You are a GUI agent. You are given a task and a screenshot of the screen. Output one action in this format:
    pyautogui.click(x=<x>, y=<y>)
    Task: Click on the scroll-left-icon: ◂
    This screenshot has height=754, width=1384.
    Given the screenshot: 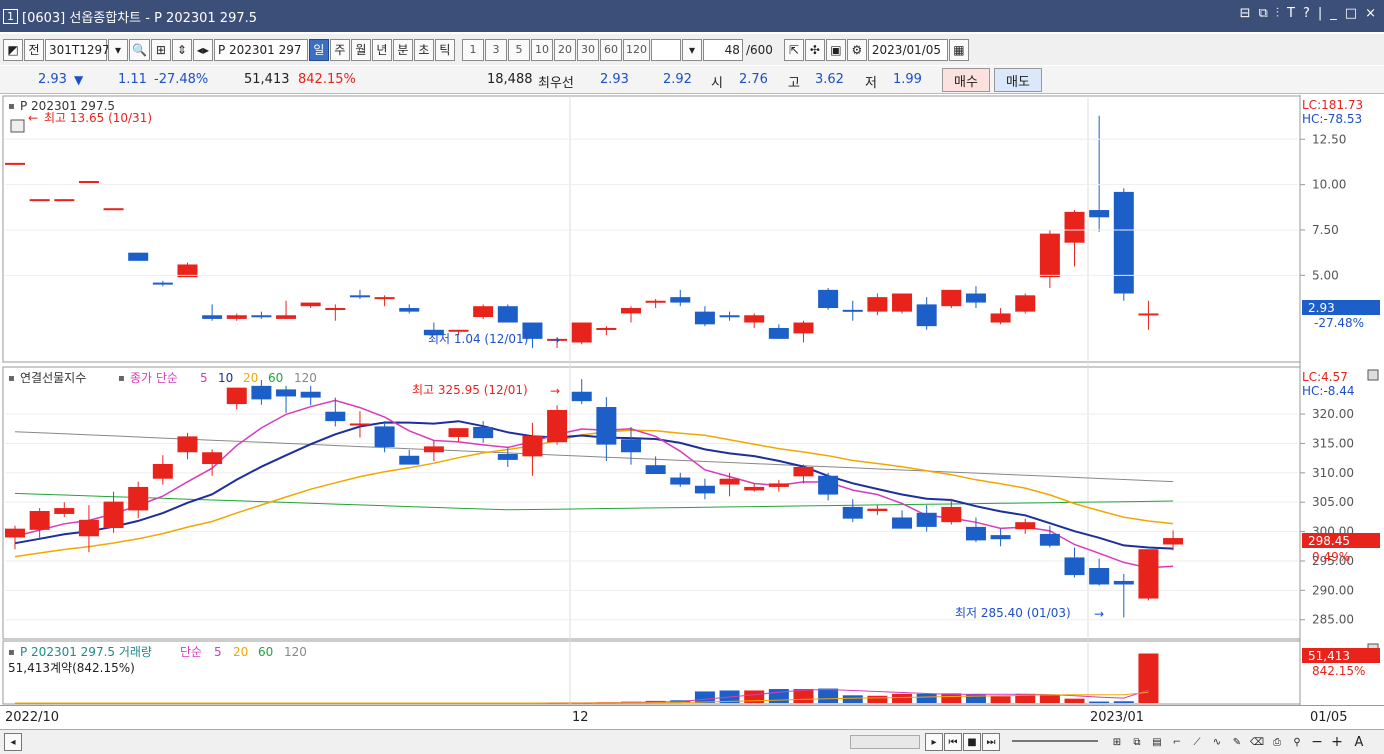 What is the action you would take?
    pyautogui.click(x=13, y=742)
    